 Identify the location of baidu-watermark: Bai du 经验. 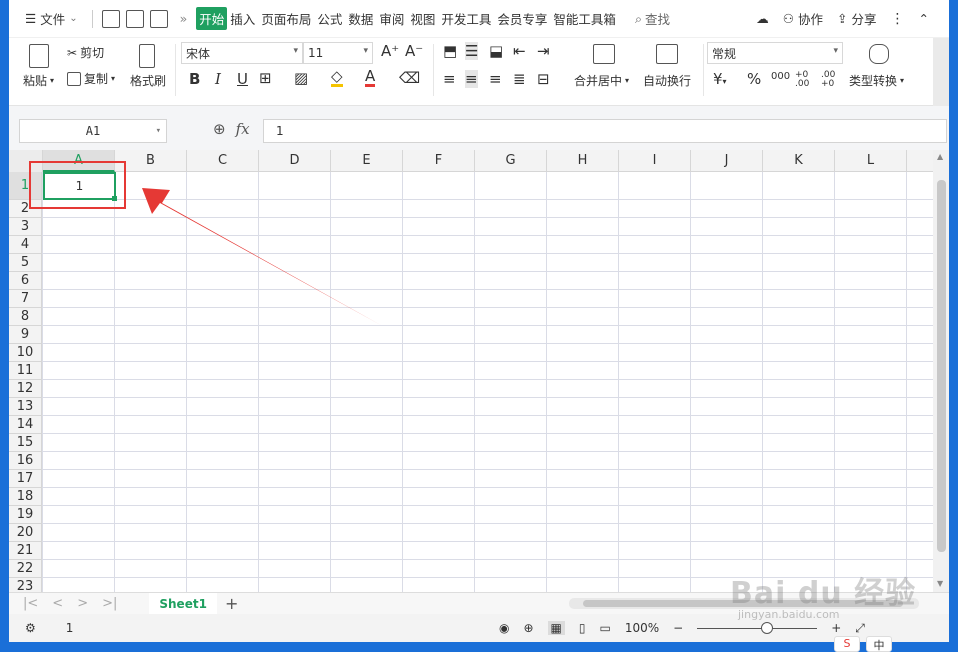
(823, 593).